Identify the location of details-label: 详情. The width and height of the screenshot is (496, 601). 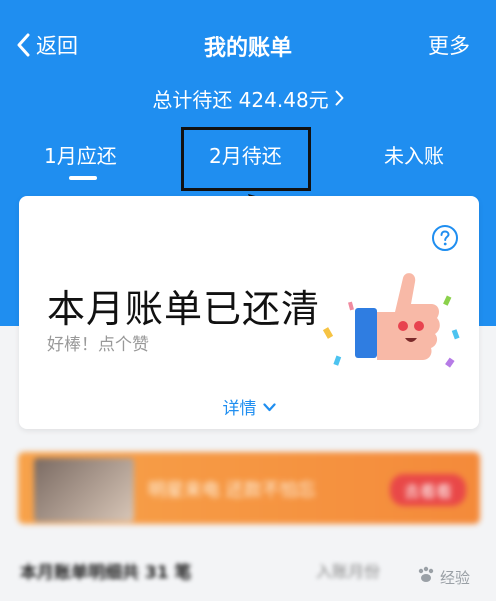
(239, 409).